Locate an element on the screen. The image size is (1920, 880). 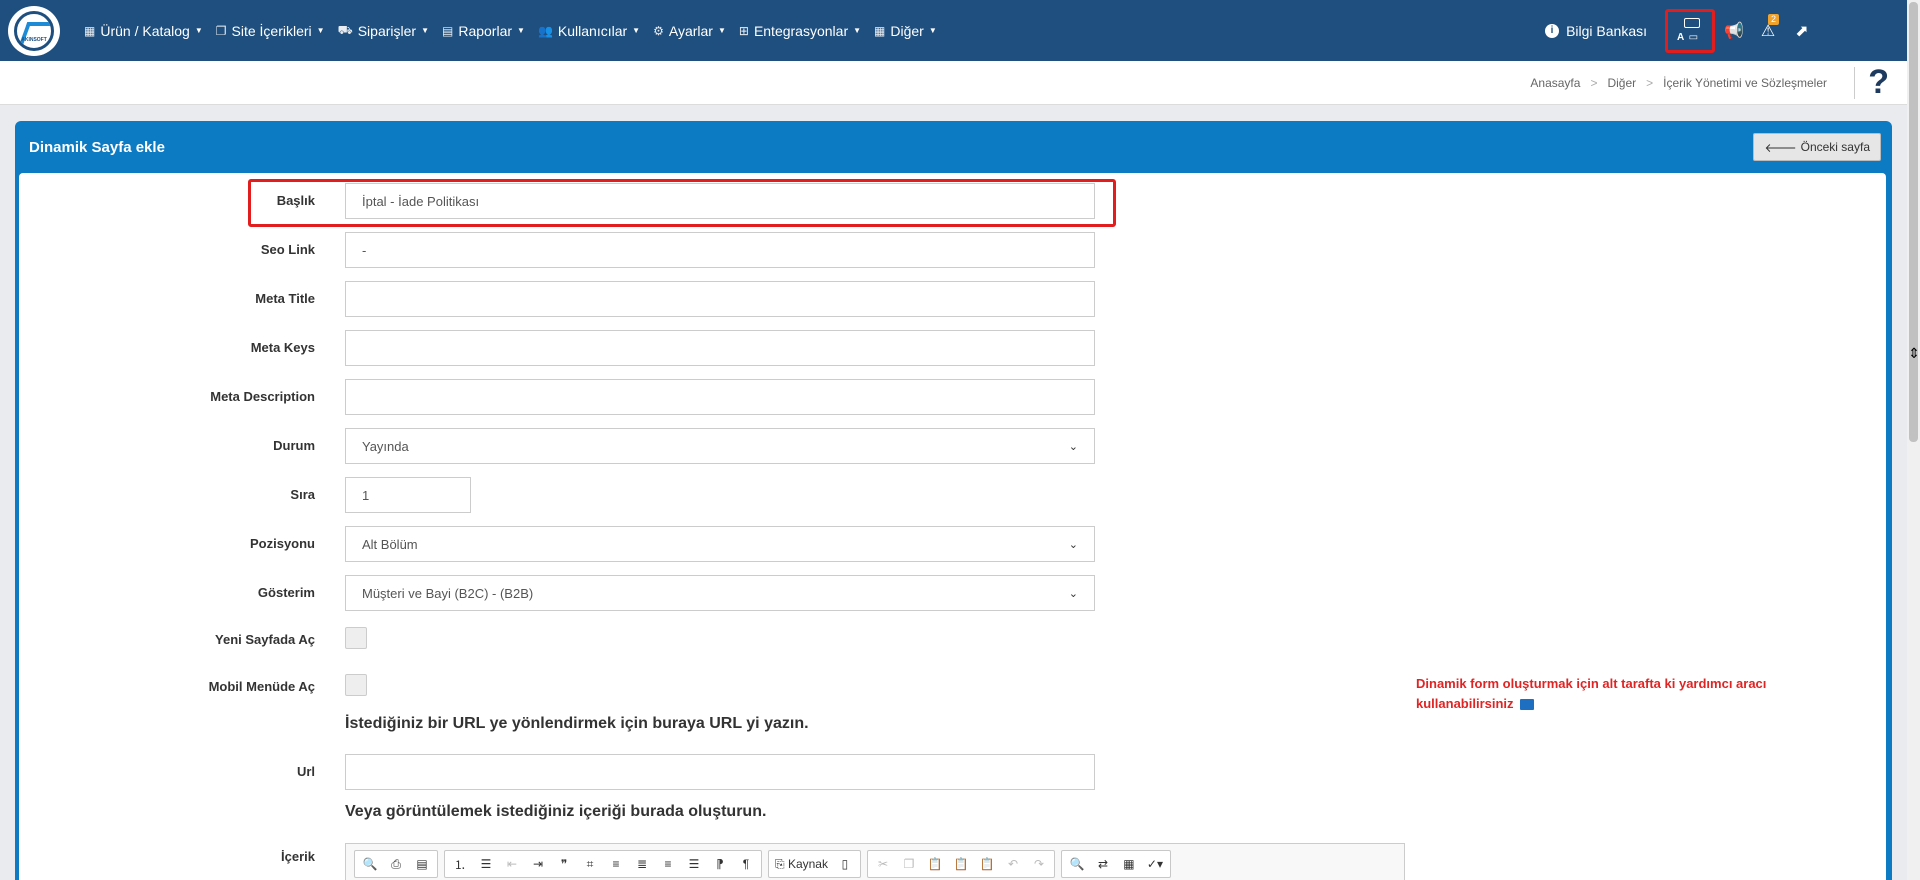
row-durum: Durum Yayında ⌄ is located at coordinates (569, 446).